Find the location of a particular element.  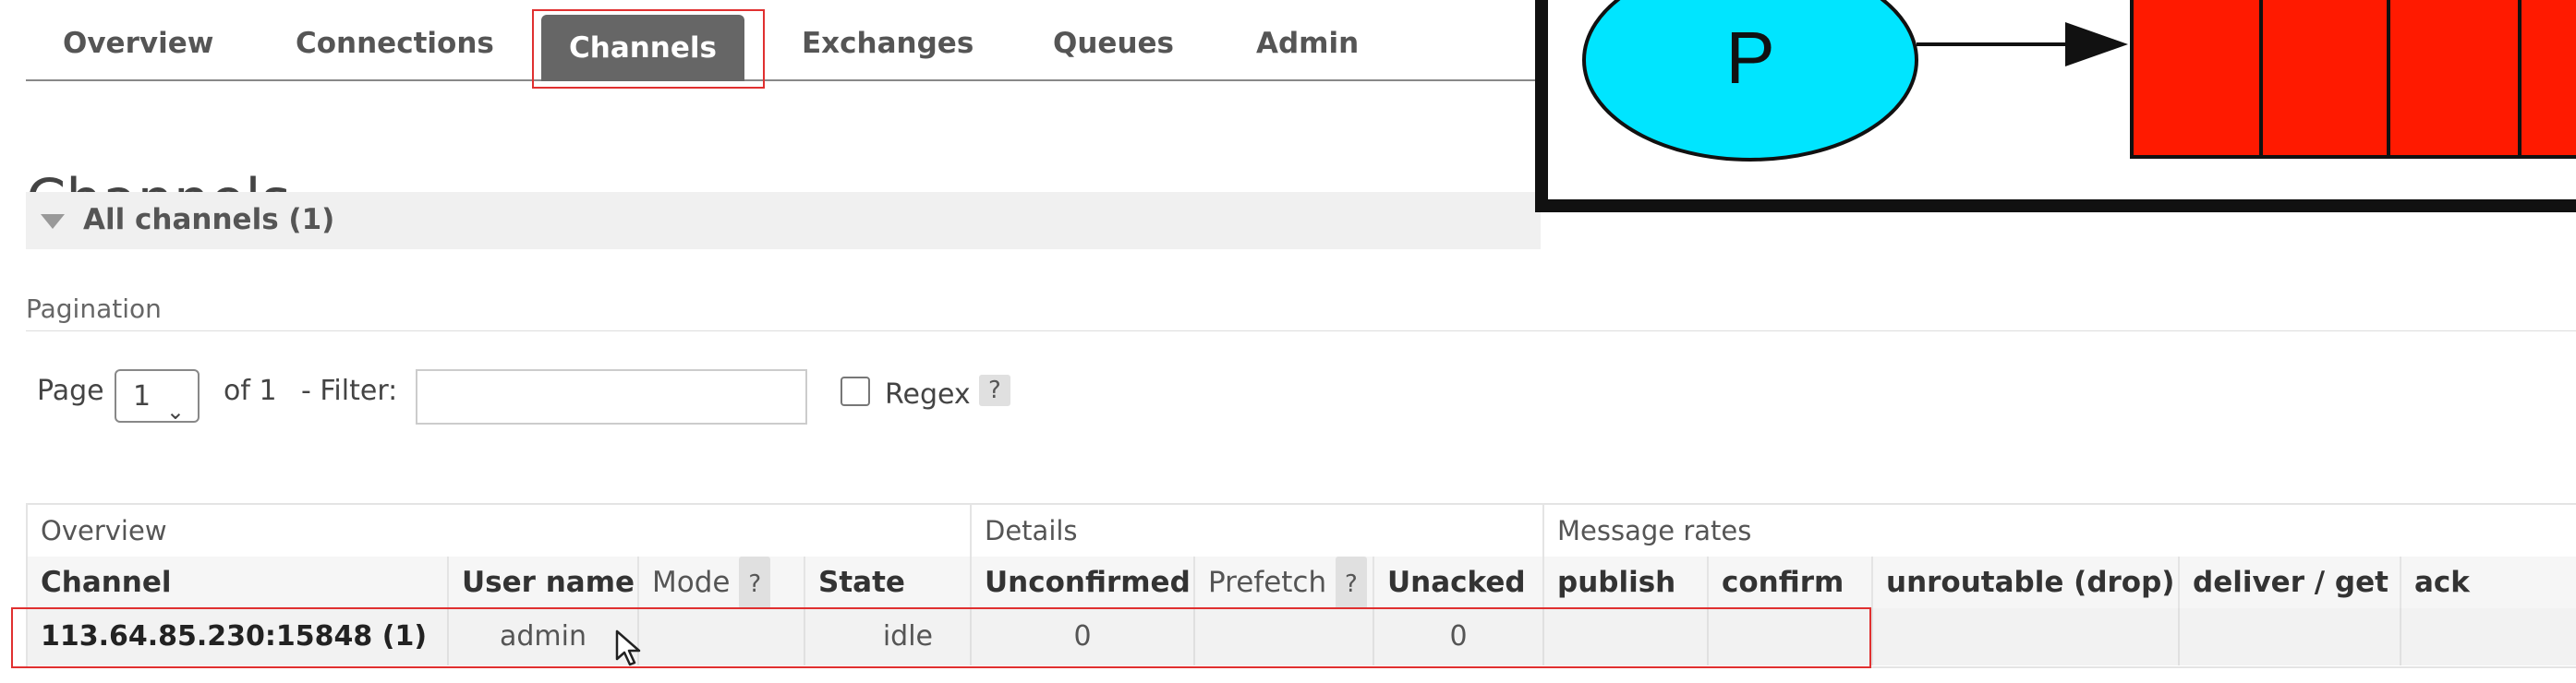

cell-deliver-get is located at coordinates (2290, 636).